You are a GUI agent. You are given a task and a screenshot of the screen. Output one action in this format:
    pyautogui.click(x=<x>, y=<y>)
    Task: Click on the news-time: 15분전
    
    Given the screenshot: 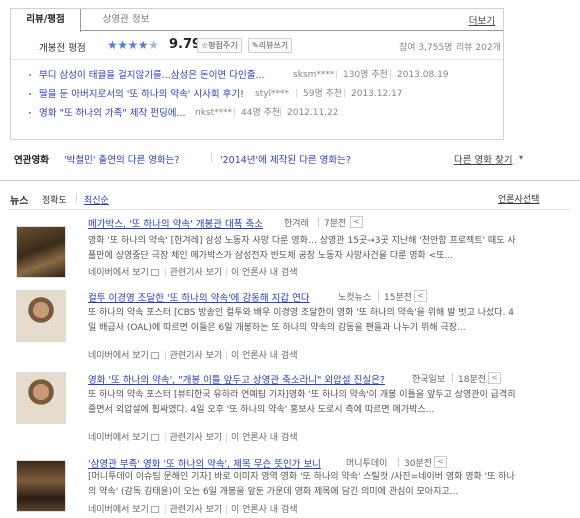 What is the action you would take?
    pyautogui.click(x=398, y=298)
    